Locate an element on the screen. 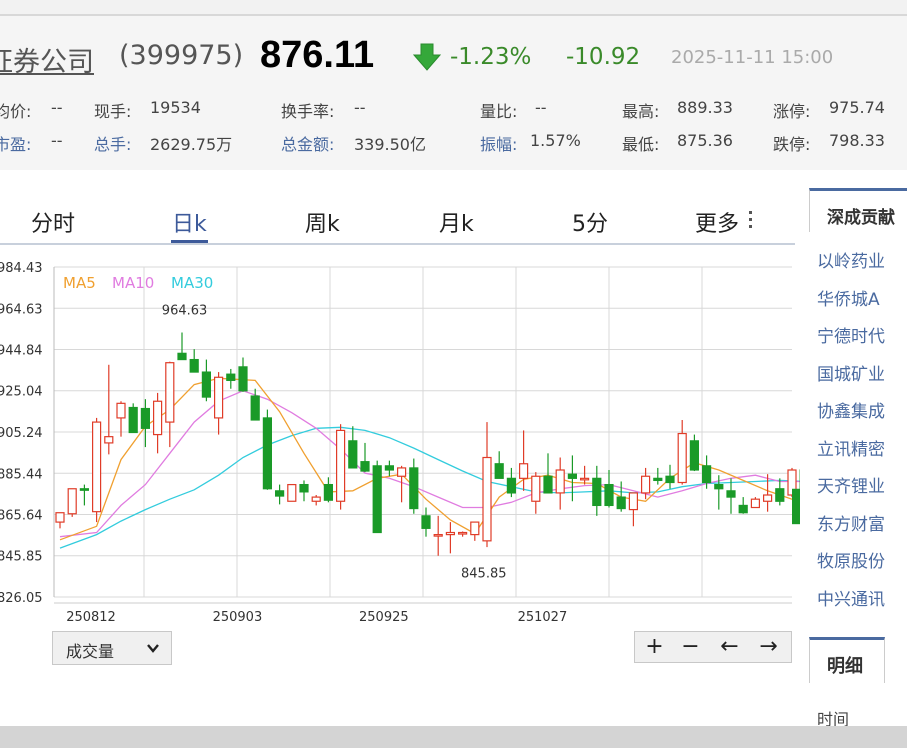 The height and width of the screenshot is (748, 907). index-name-link: 证券公司 is located at coordinates (47, 59).